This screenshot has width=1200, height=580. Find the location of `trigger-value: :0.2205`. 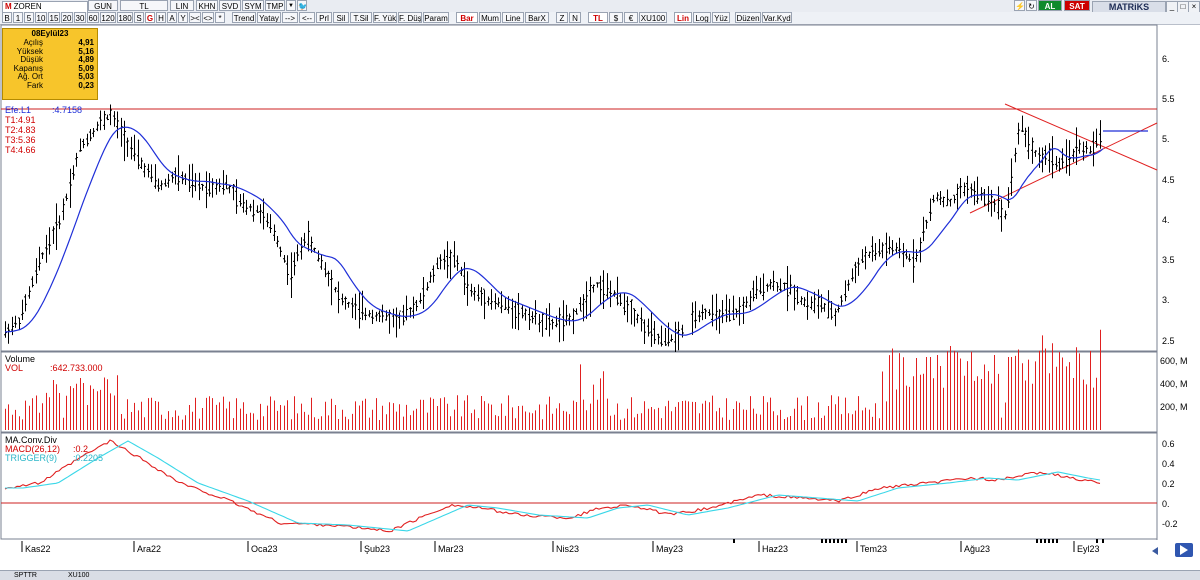

trigger-value: :0.2205 is located at coordinates (88, 458).